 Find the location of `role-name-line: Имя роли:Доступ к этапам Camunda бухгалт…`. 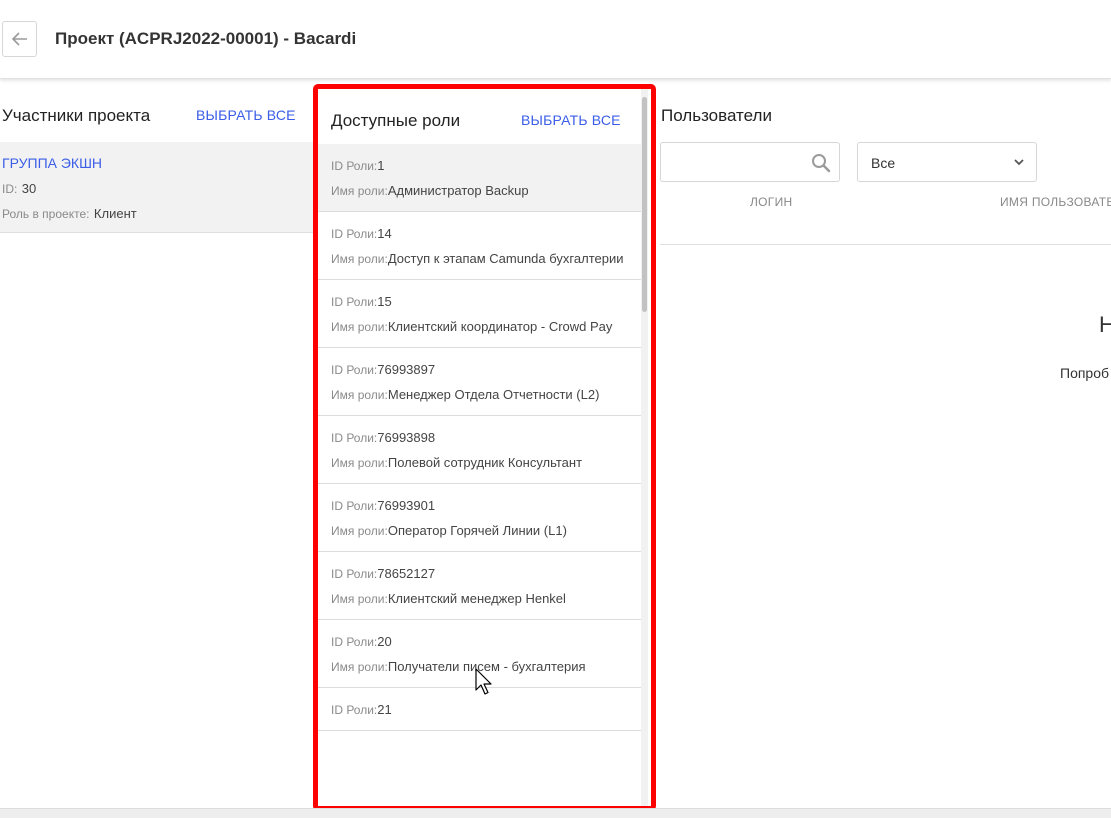

role-name-line: Имя роли:Доступ к этапам Camunda бухгалт… is located at coordinates (479, 259).